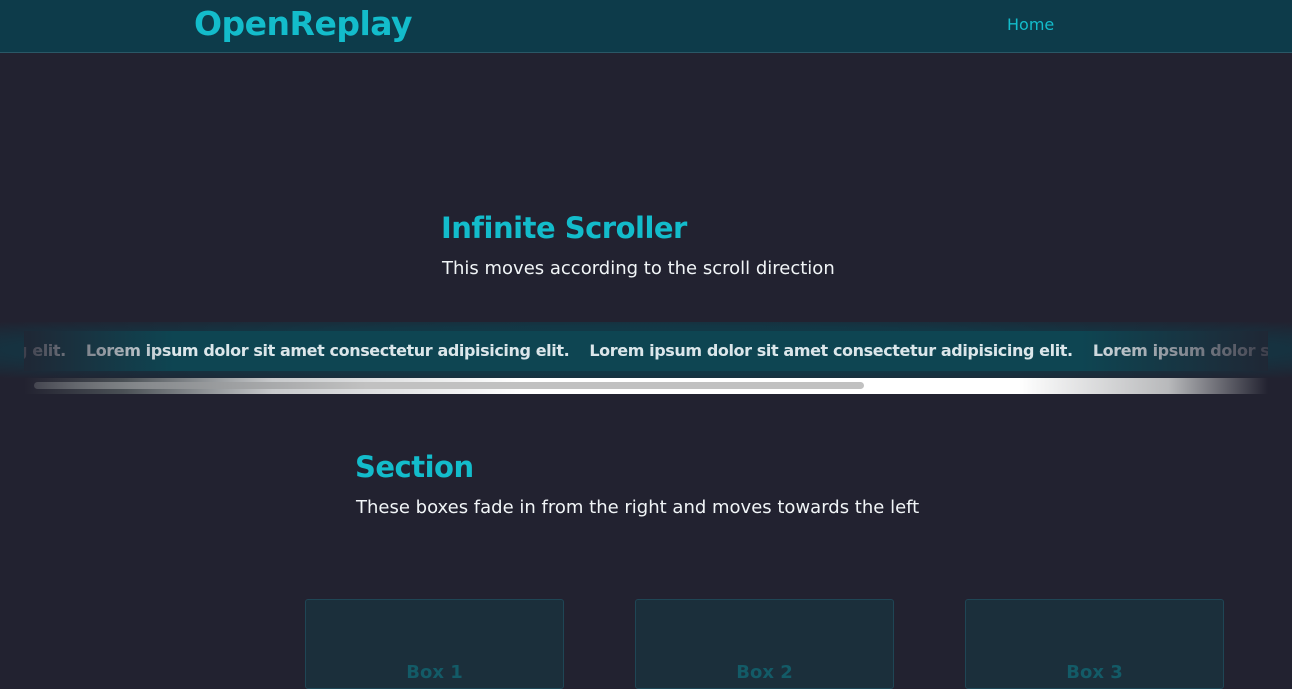 The height and width of the screenshot is (689, 1292). Describe the element at coordinates (414, 467) in the screenshot. I see `section-title: Section` at that location.